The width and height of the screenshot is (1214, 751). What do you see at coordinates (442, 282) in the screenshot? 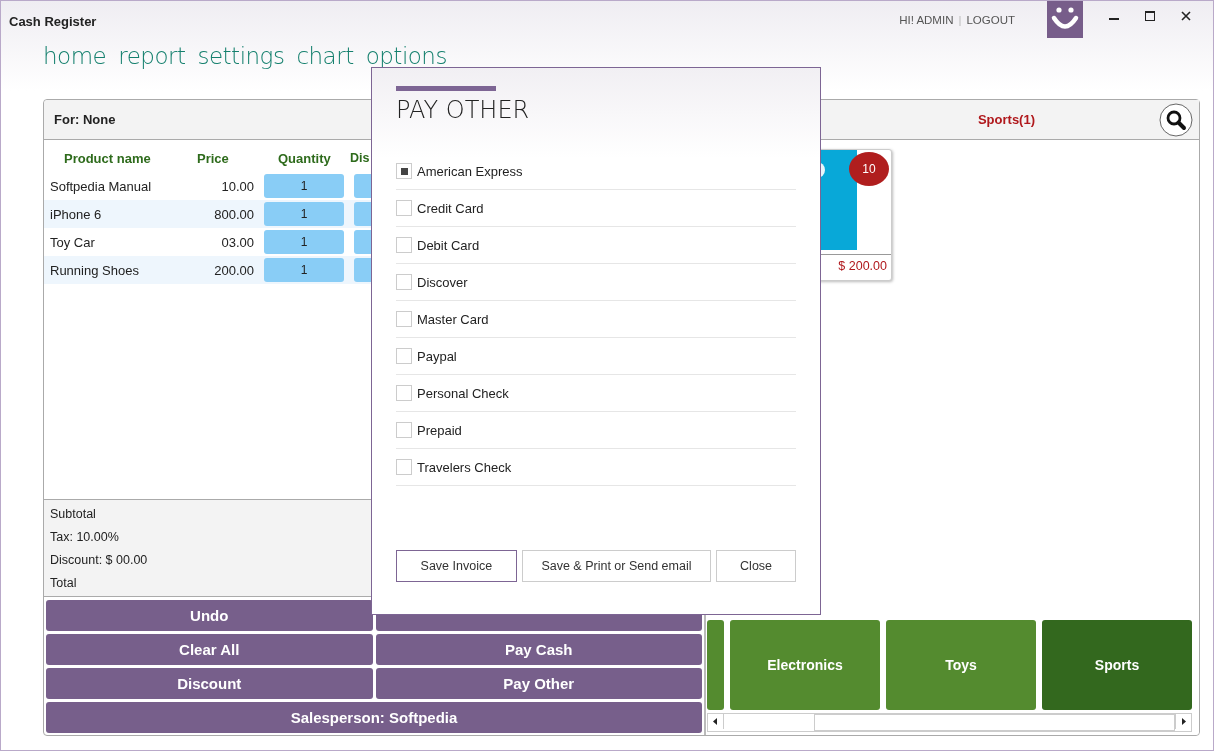
I see `option-label: Discover` at bounding box center [442, 282].